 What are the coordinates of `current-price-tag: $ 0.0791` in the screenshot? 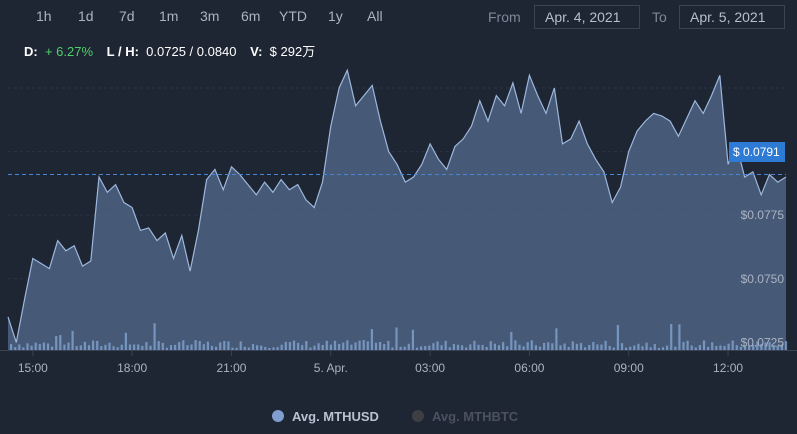 It's located at (757, 152).